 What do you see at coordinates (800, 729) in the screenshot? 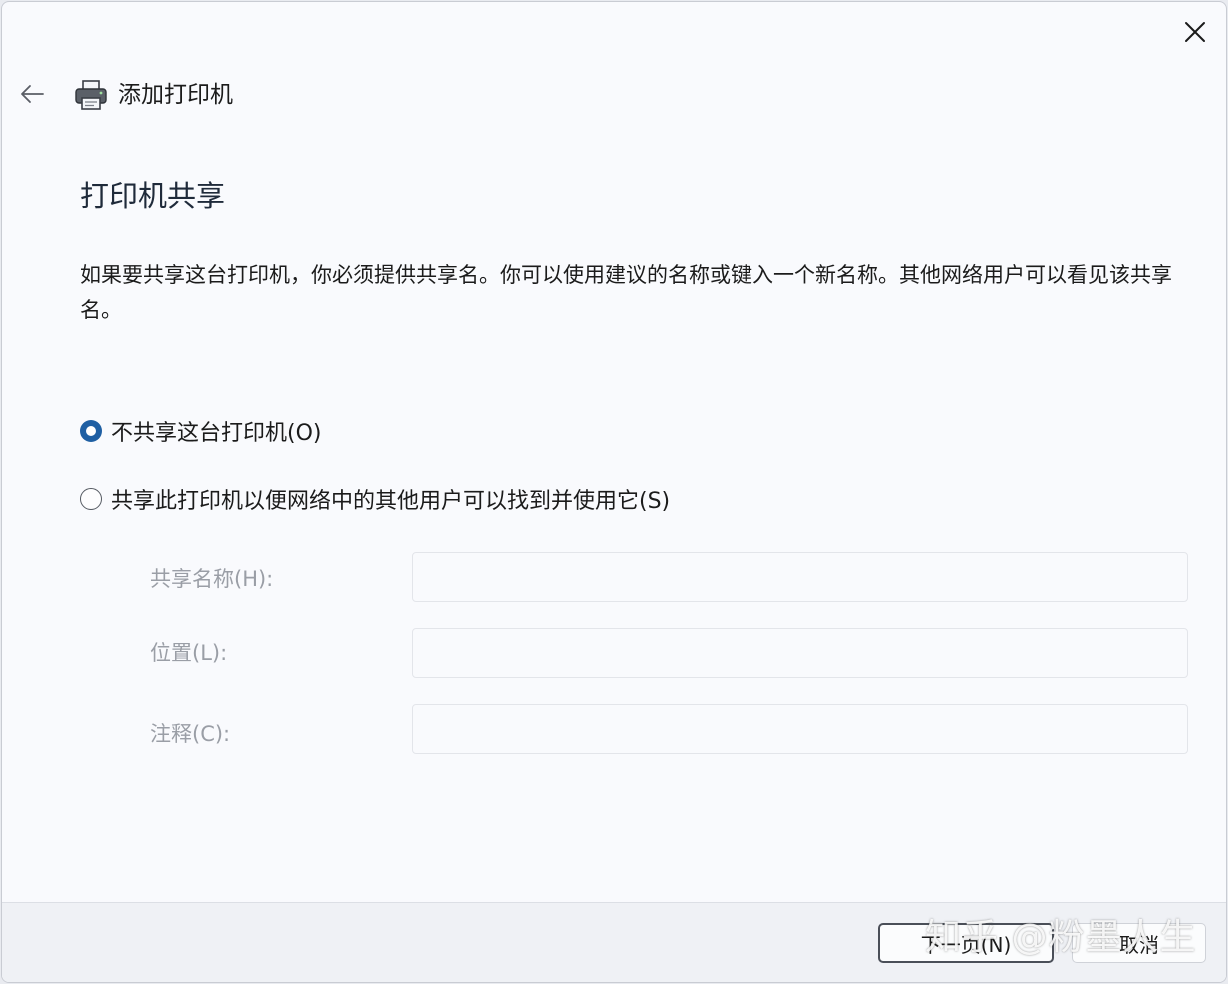
I see `comment-input` at bounding box center [800, 729].